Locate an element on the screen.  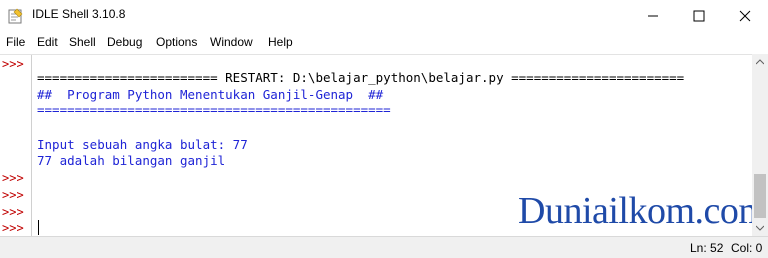
maximize-icon is located at coordinates (699, 15).